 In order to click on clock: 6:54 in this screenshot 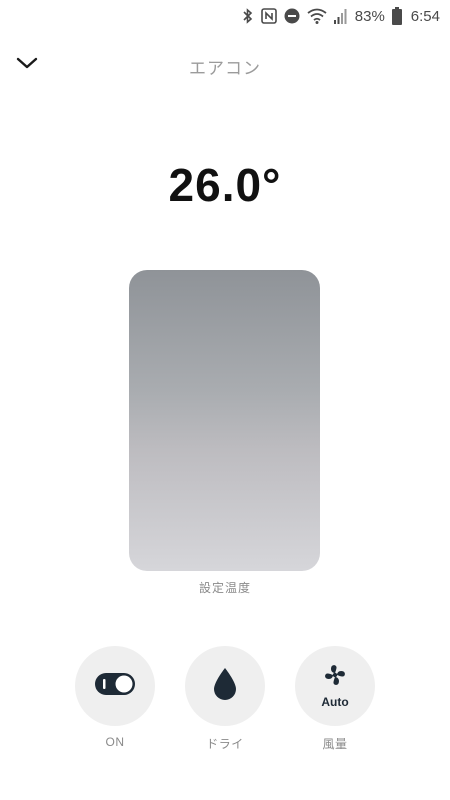, I will do `click(425, 16)`.